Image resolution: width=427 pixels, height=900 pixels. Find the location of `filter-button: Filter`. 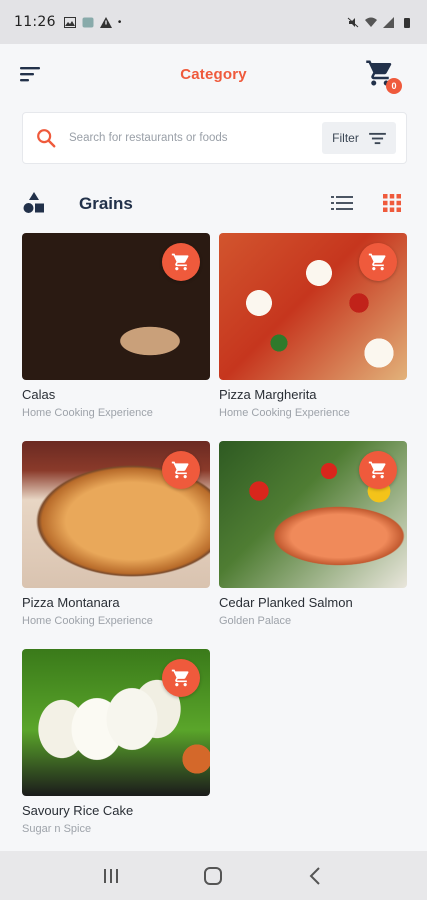

filter-button: Filter is located at coordinates (359, 138).